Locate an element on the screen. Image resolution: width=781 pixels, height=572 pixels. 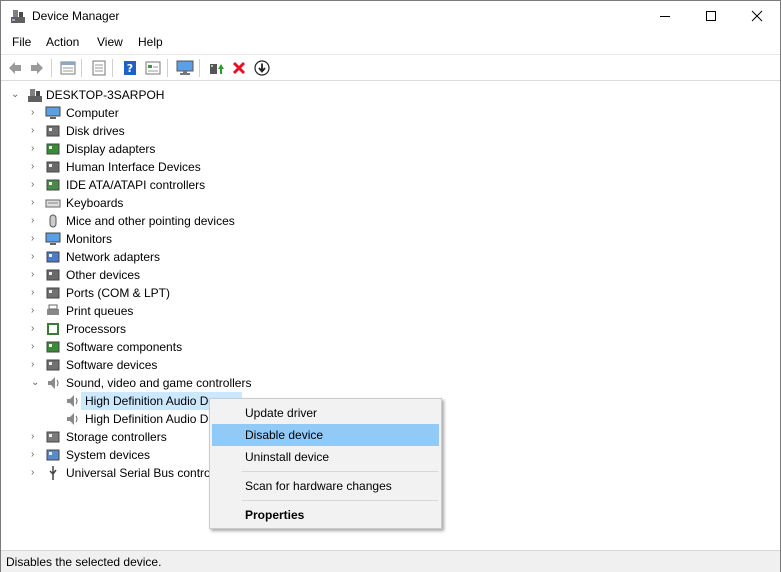
help-icon: ? is located at coordinates (130, 68).